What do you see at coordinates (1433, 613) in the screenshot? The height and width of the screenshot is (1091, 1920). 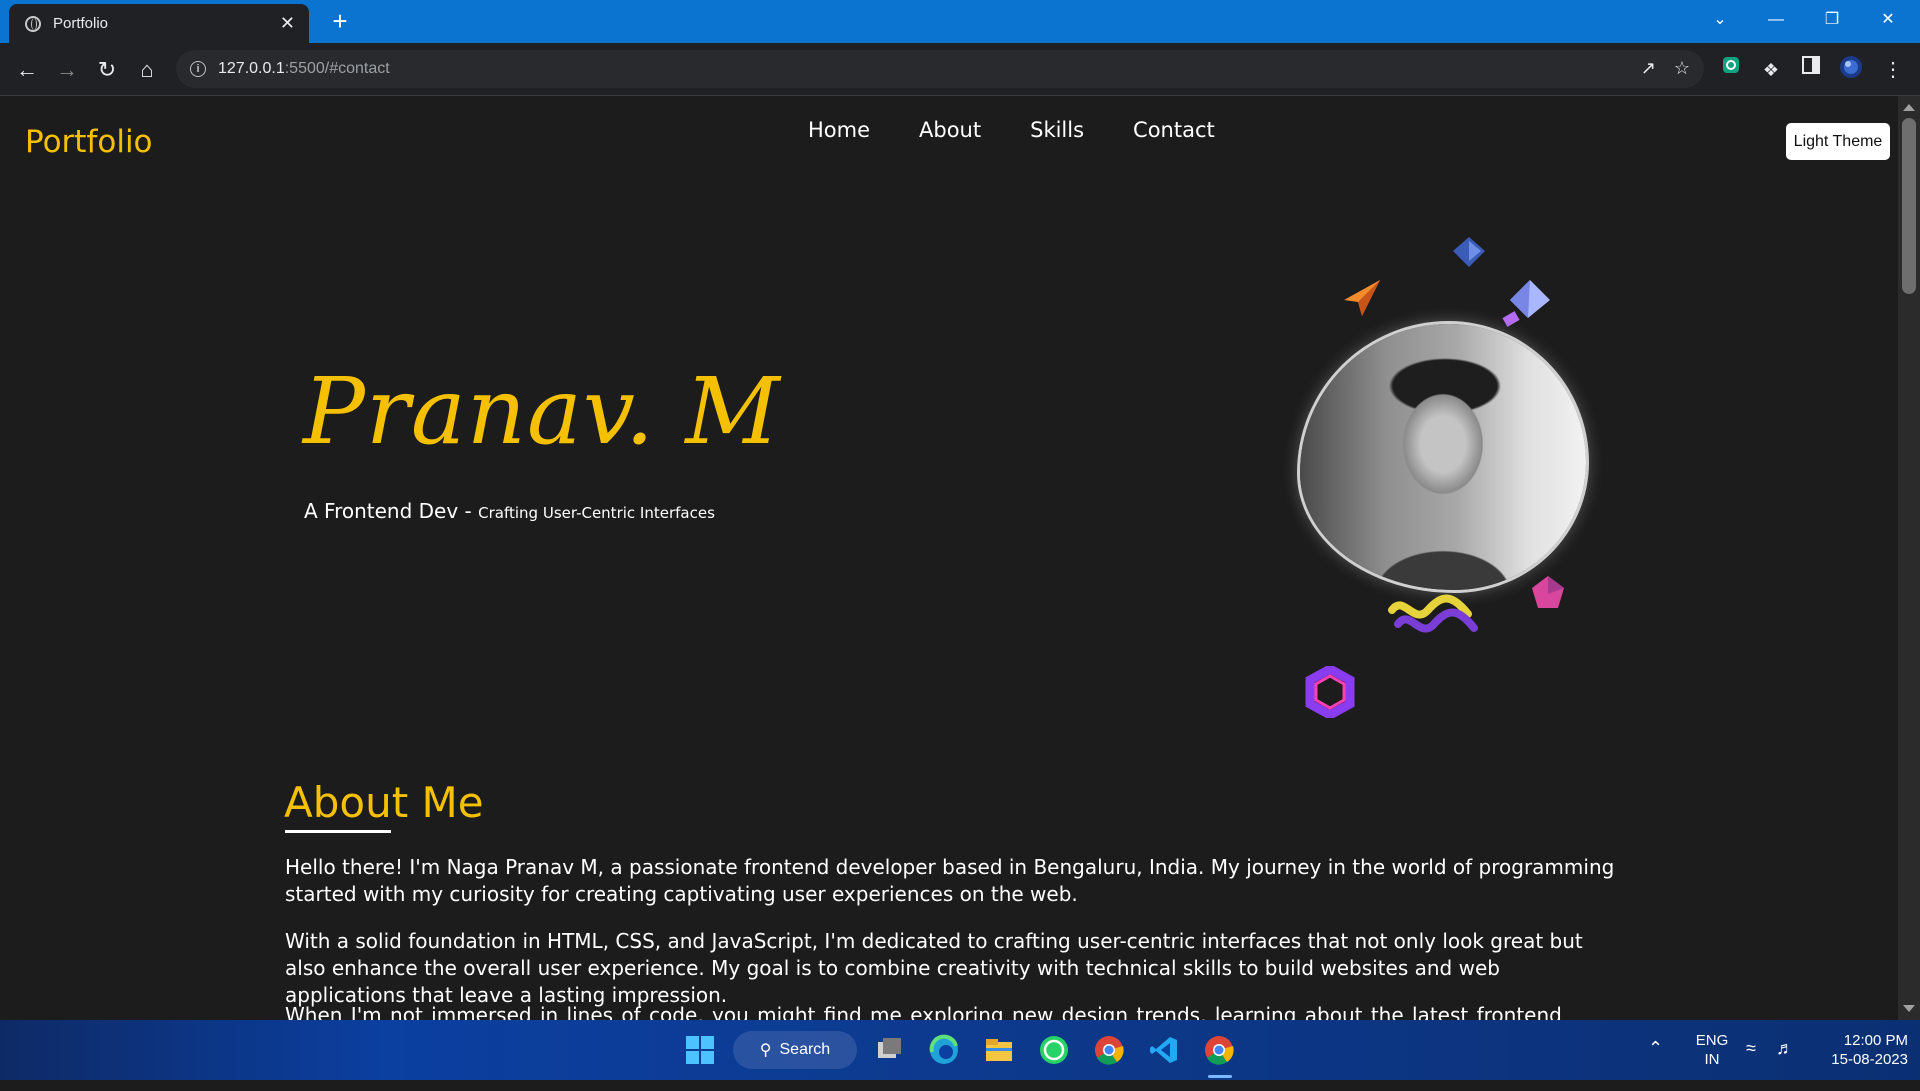 I see `squiggle-decoration-icon` at bounding box center [1433, 613].